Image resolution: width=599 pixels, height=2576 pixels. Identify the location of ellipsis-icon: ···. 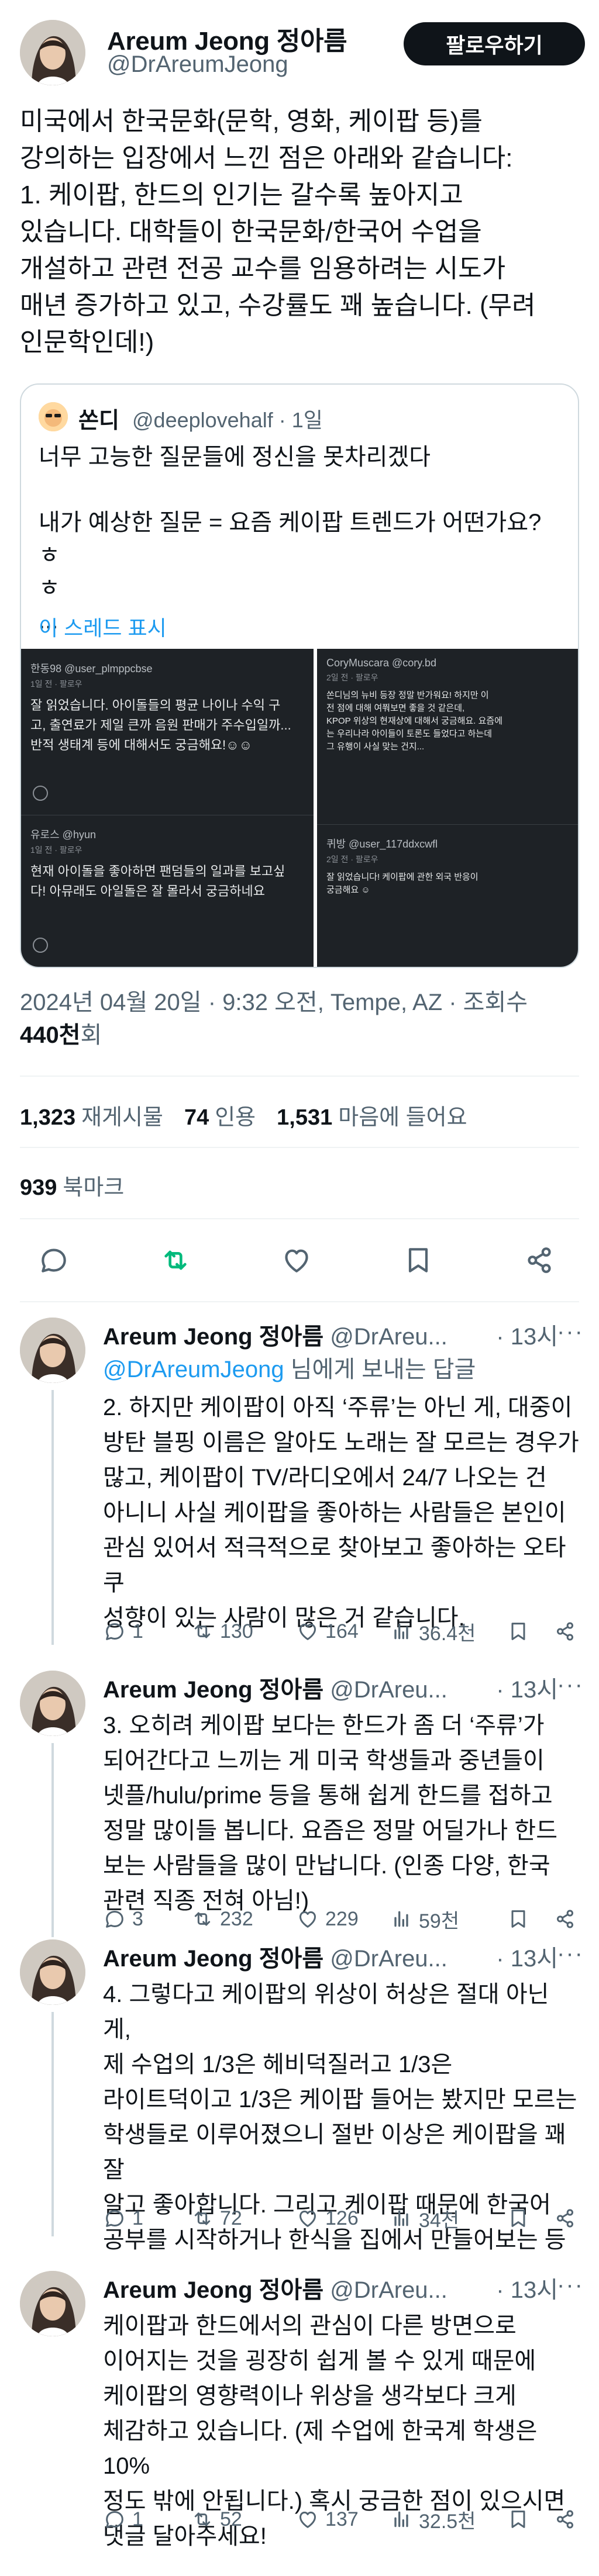
(570, 1954).